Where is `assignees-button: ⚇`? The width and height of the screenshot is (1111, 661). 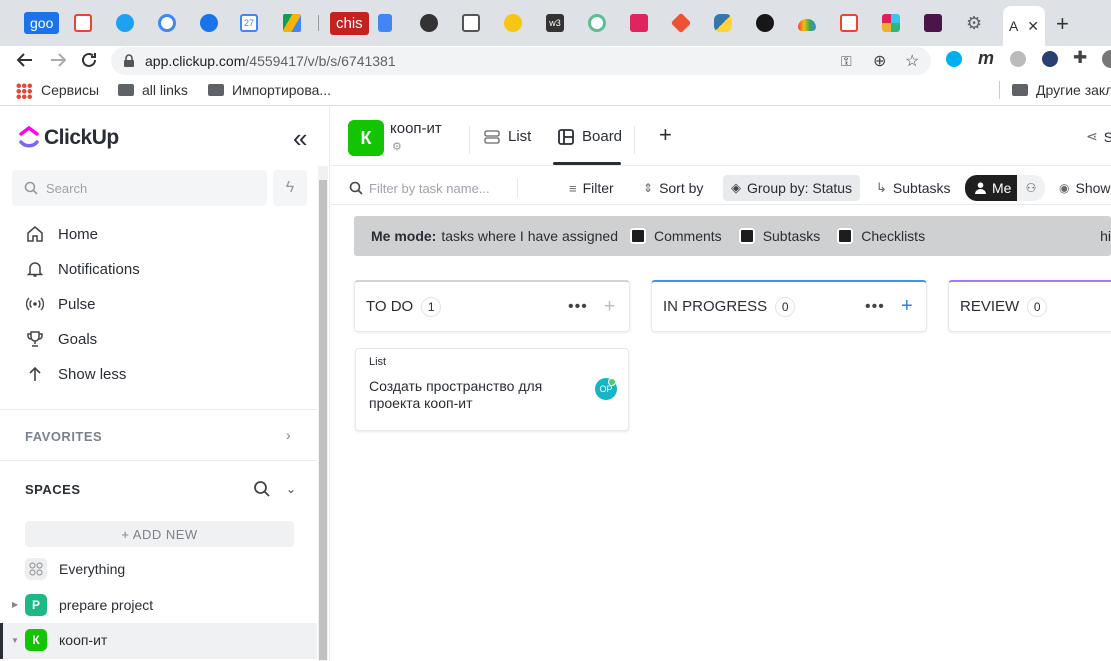 assignees-button: ⚇ is located at coordinates (1031, 188).